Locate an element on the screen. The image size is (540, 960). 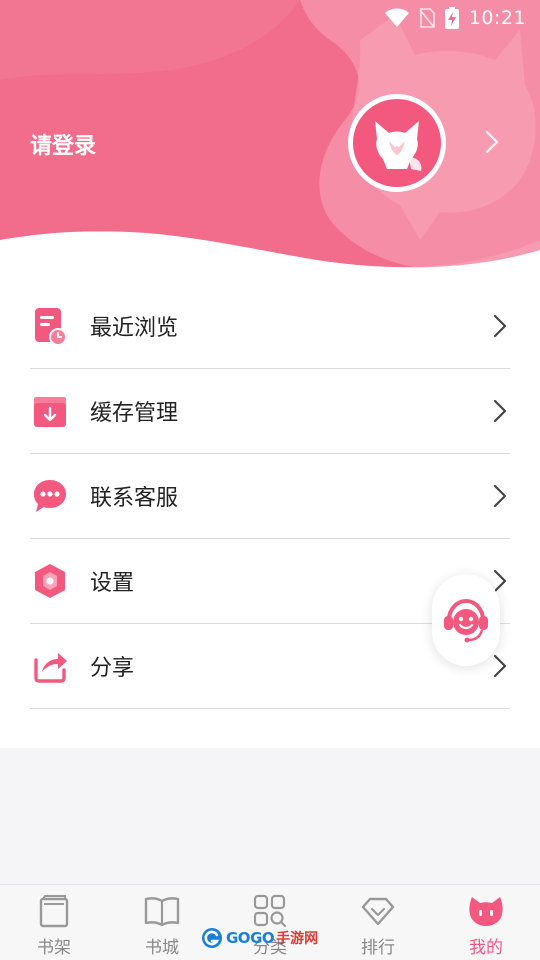
profile-face-icon is located at coordinates (486, 911).